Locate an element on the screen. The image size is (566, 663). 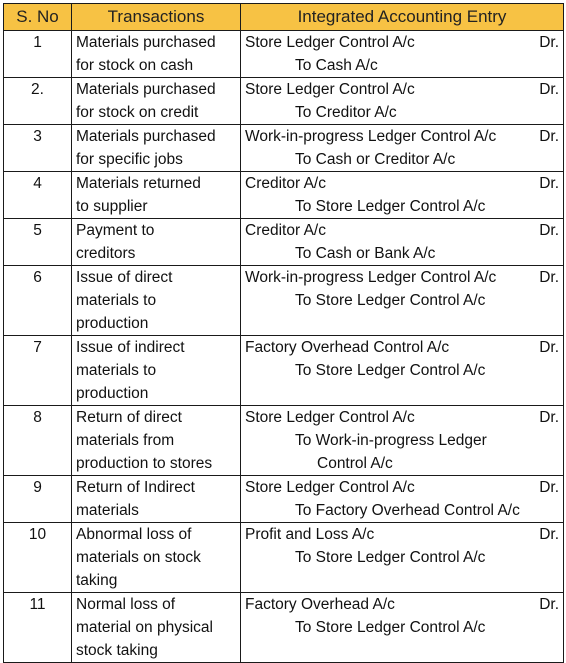
debit-account: Profit and Loss A/c is located at coordinates (310, 534).